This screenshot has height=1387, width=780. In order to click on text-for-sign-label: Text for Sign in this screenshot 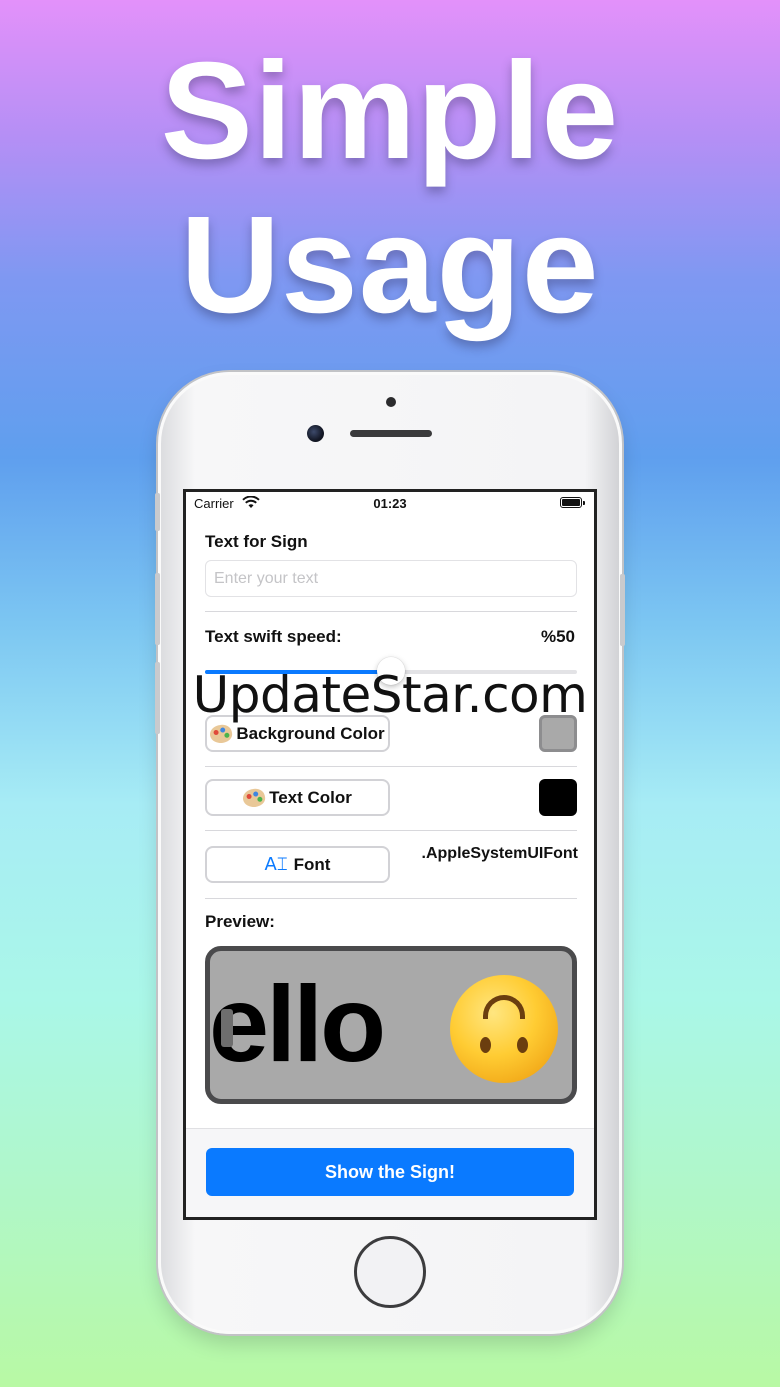, I will do `click(256, 541)`.